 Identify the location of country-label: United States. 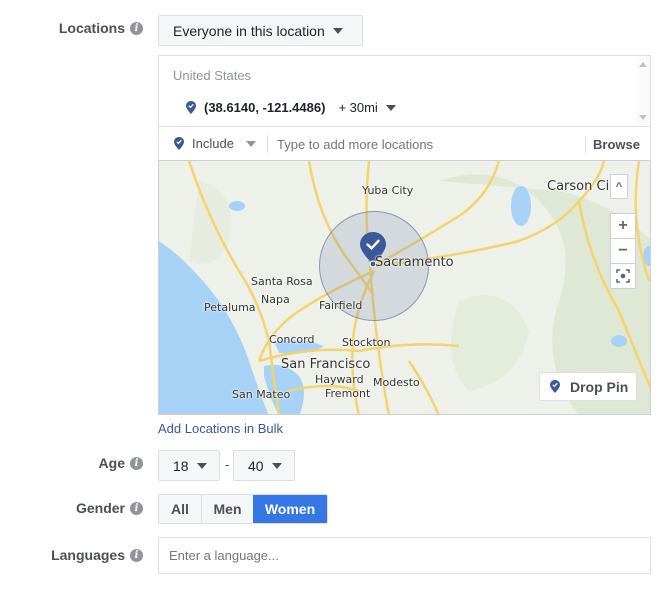
(212, 75).